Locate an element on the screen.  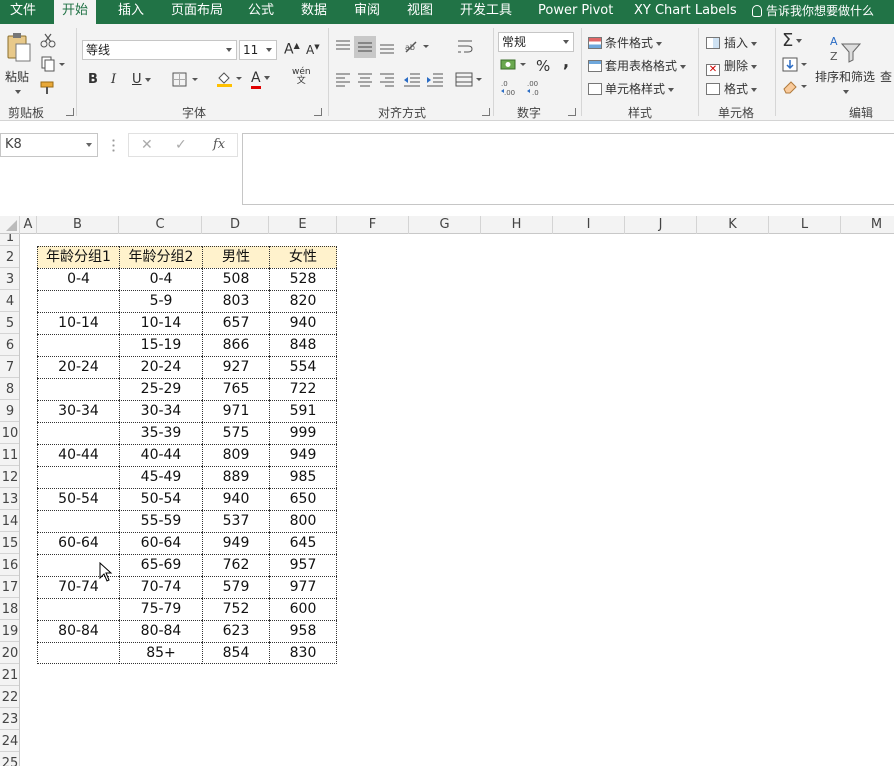
delete-cells-button: ✕ 删除 is located at coordinates (732, 66).